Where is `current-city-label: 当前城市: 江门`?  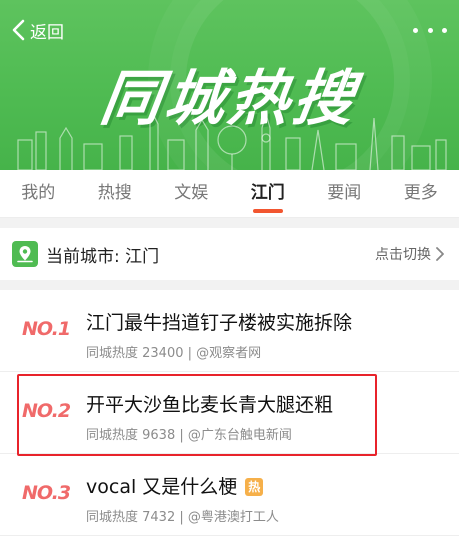
current-city-label: 当前城市: 江门 is located at coordinates (103, 256).